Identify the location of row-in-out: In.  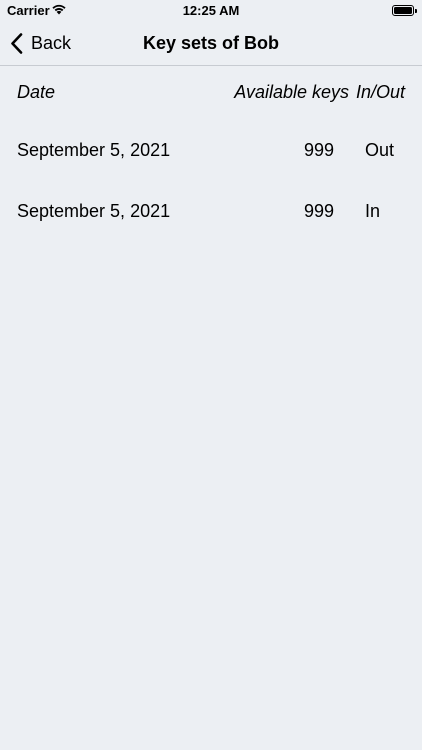
(373, 211).